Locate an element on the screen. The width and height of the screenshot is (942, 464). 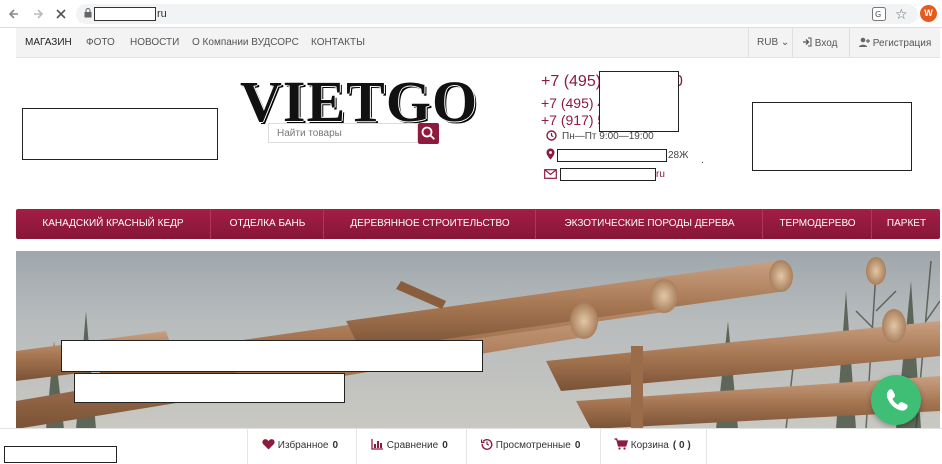
svg-text: G is located at coordinates (878, 14).